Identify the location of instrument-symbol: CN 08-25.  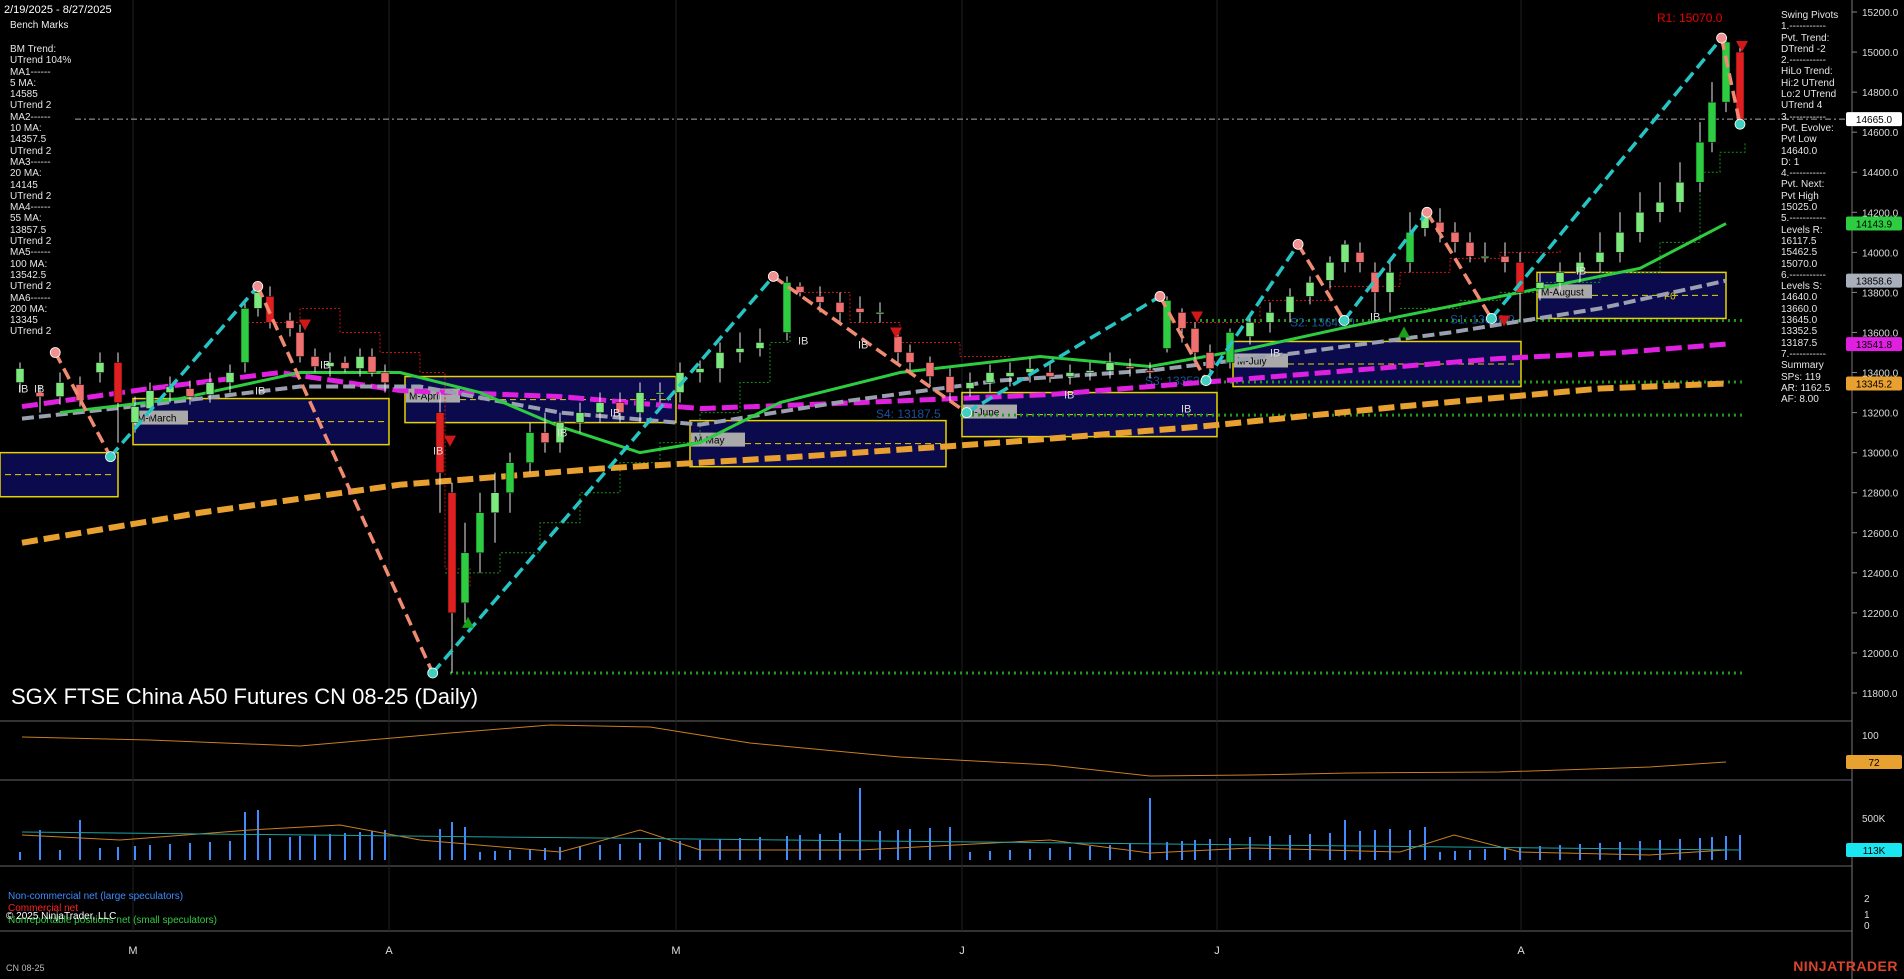
(25, 968).